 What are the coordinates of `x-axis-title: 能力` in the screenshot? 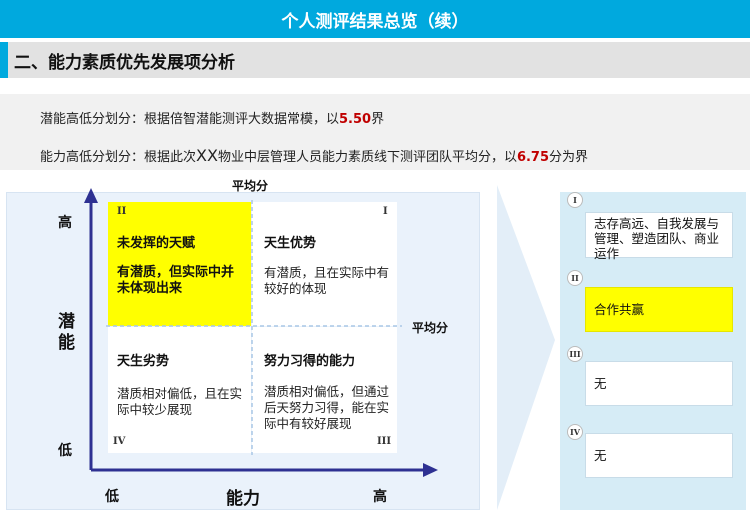 It's located at (243, 499).